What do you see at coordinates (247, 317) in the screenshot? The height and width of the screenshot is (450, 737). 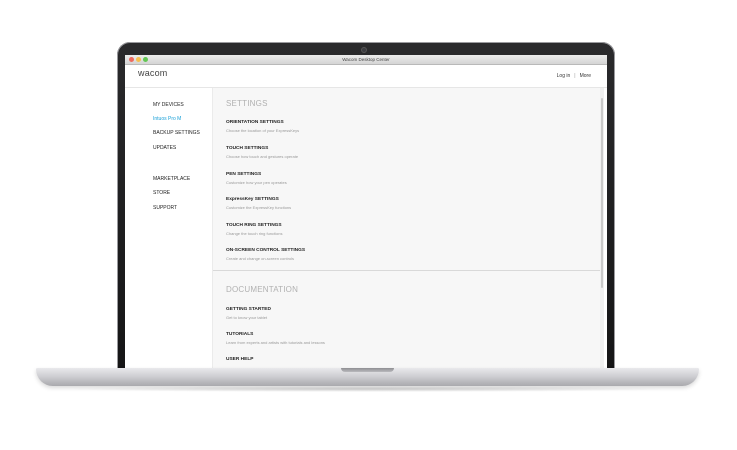 I see `item-description: Get to know your tablet` at bounding box center [247, 317].